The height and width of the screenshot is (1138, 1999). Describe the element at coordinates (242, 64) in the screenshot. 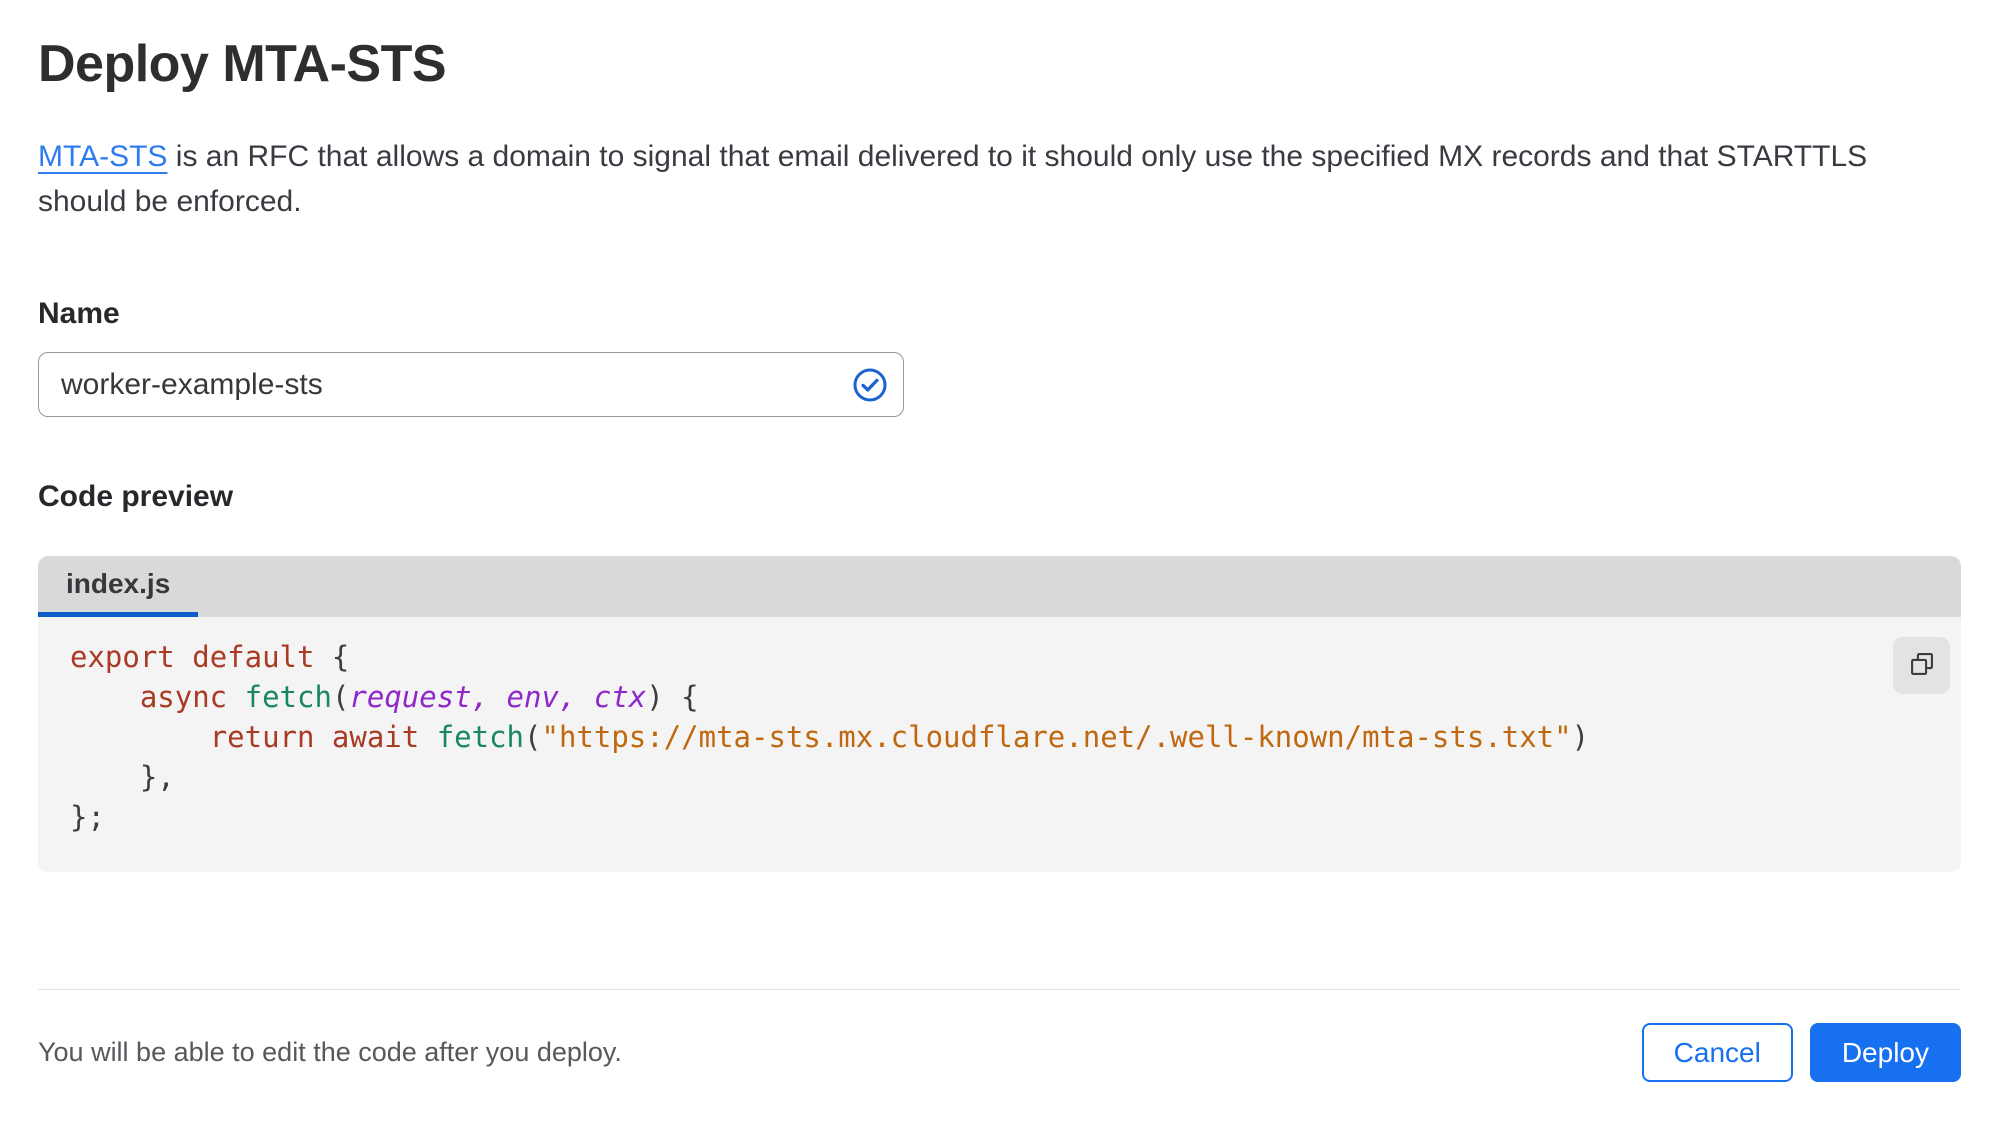

I see `page-title: Deploy MTA-STS` at that location.